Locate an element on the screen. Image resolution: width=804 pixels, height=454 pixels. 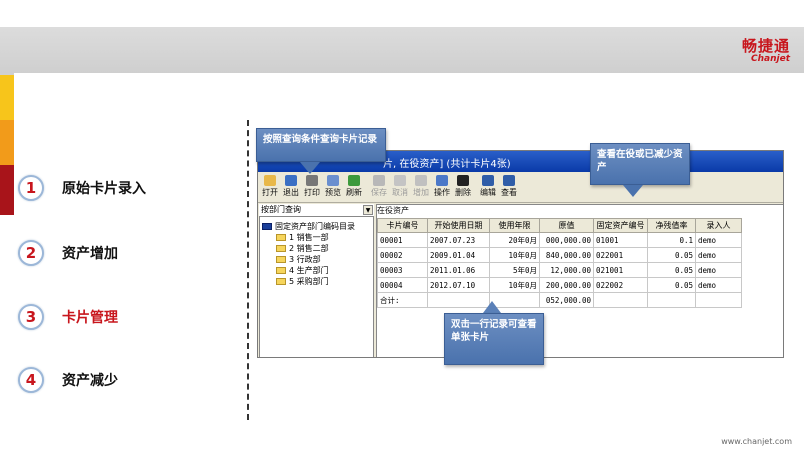
preview-label: 预览 is located at coordinates (333, 192).